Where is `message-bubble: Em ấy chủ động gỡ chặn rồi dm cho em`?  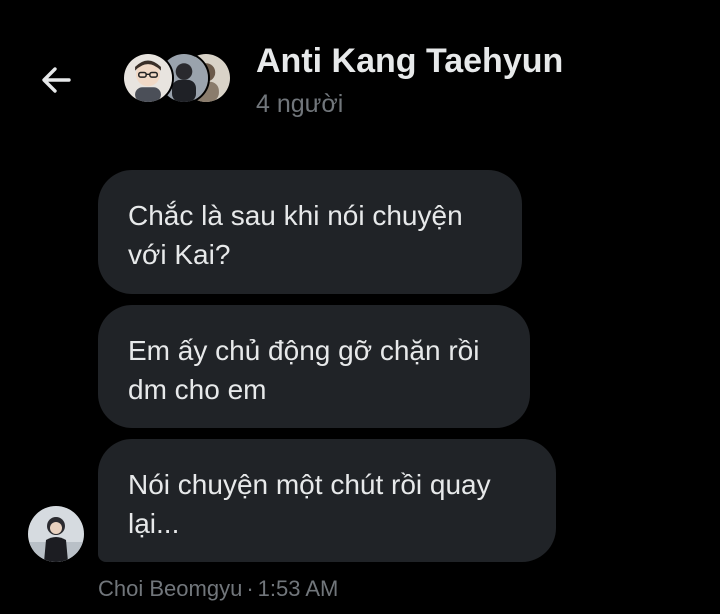 message-bubble: Em ấy chủ động gỡ chặn rồi dm cho em is located at coordinates (314, 366).